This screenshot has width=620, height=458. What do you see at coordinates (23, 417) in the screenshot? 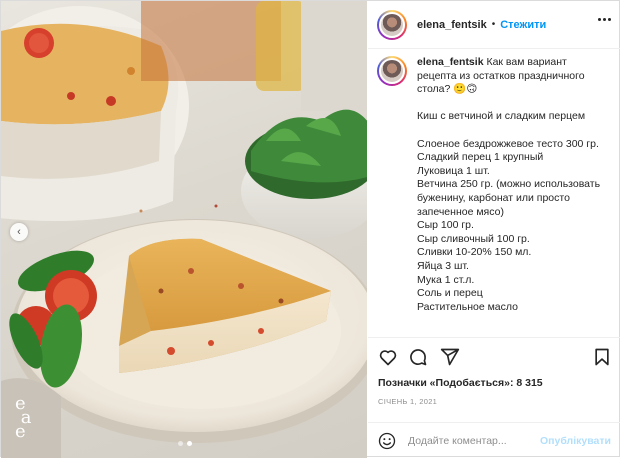
I see `watermark-logo: e ae` at bounding box center [23, 417].